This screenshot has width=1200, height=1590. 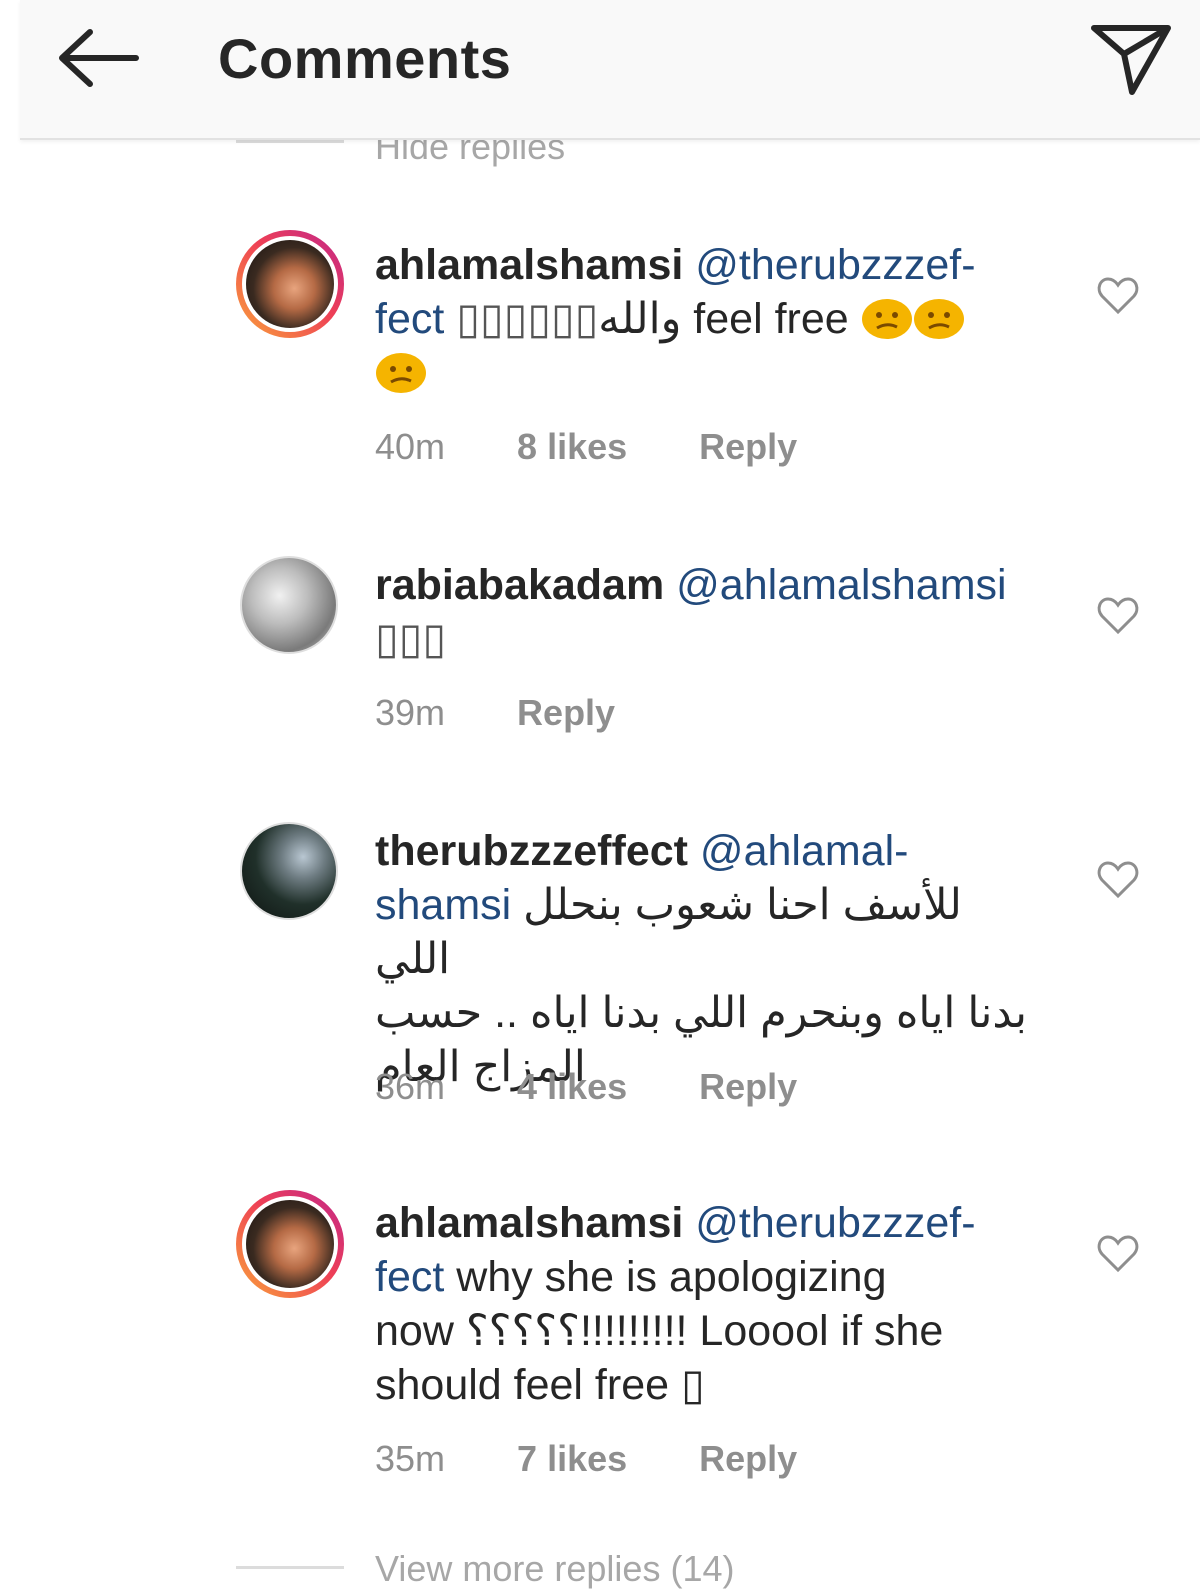 I want to click on comment-mention-cont: shamsi, so click(x=443, y=905).